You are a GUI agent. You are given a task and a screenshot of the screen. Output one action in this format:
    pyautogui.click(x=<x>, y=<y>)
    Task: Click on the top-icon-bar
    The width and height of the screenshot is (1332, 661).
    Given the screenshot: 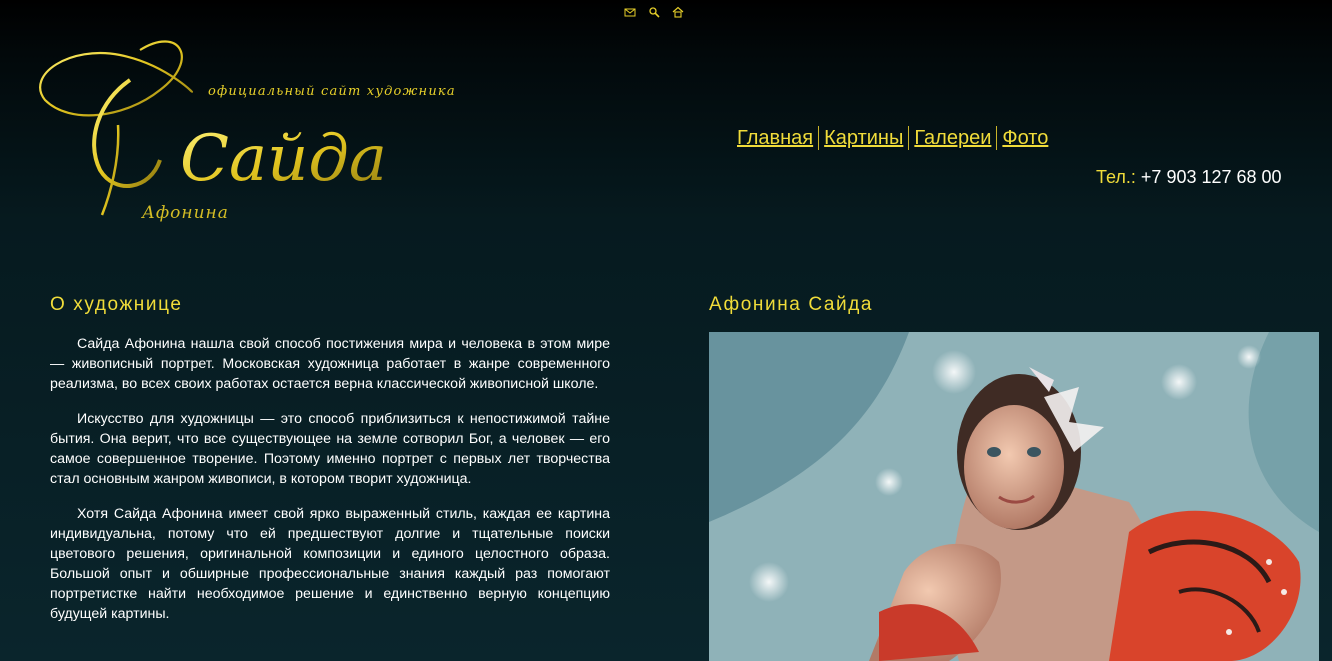 What is the action you would take?
    pyautogui.click(x=654, y=12)
    